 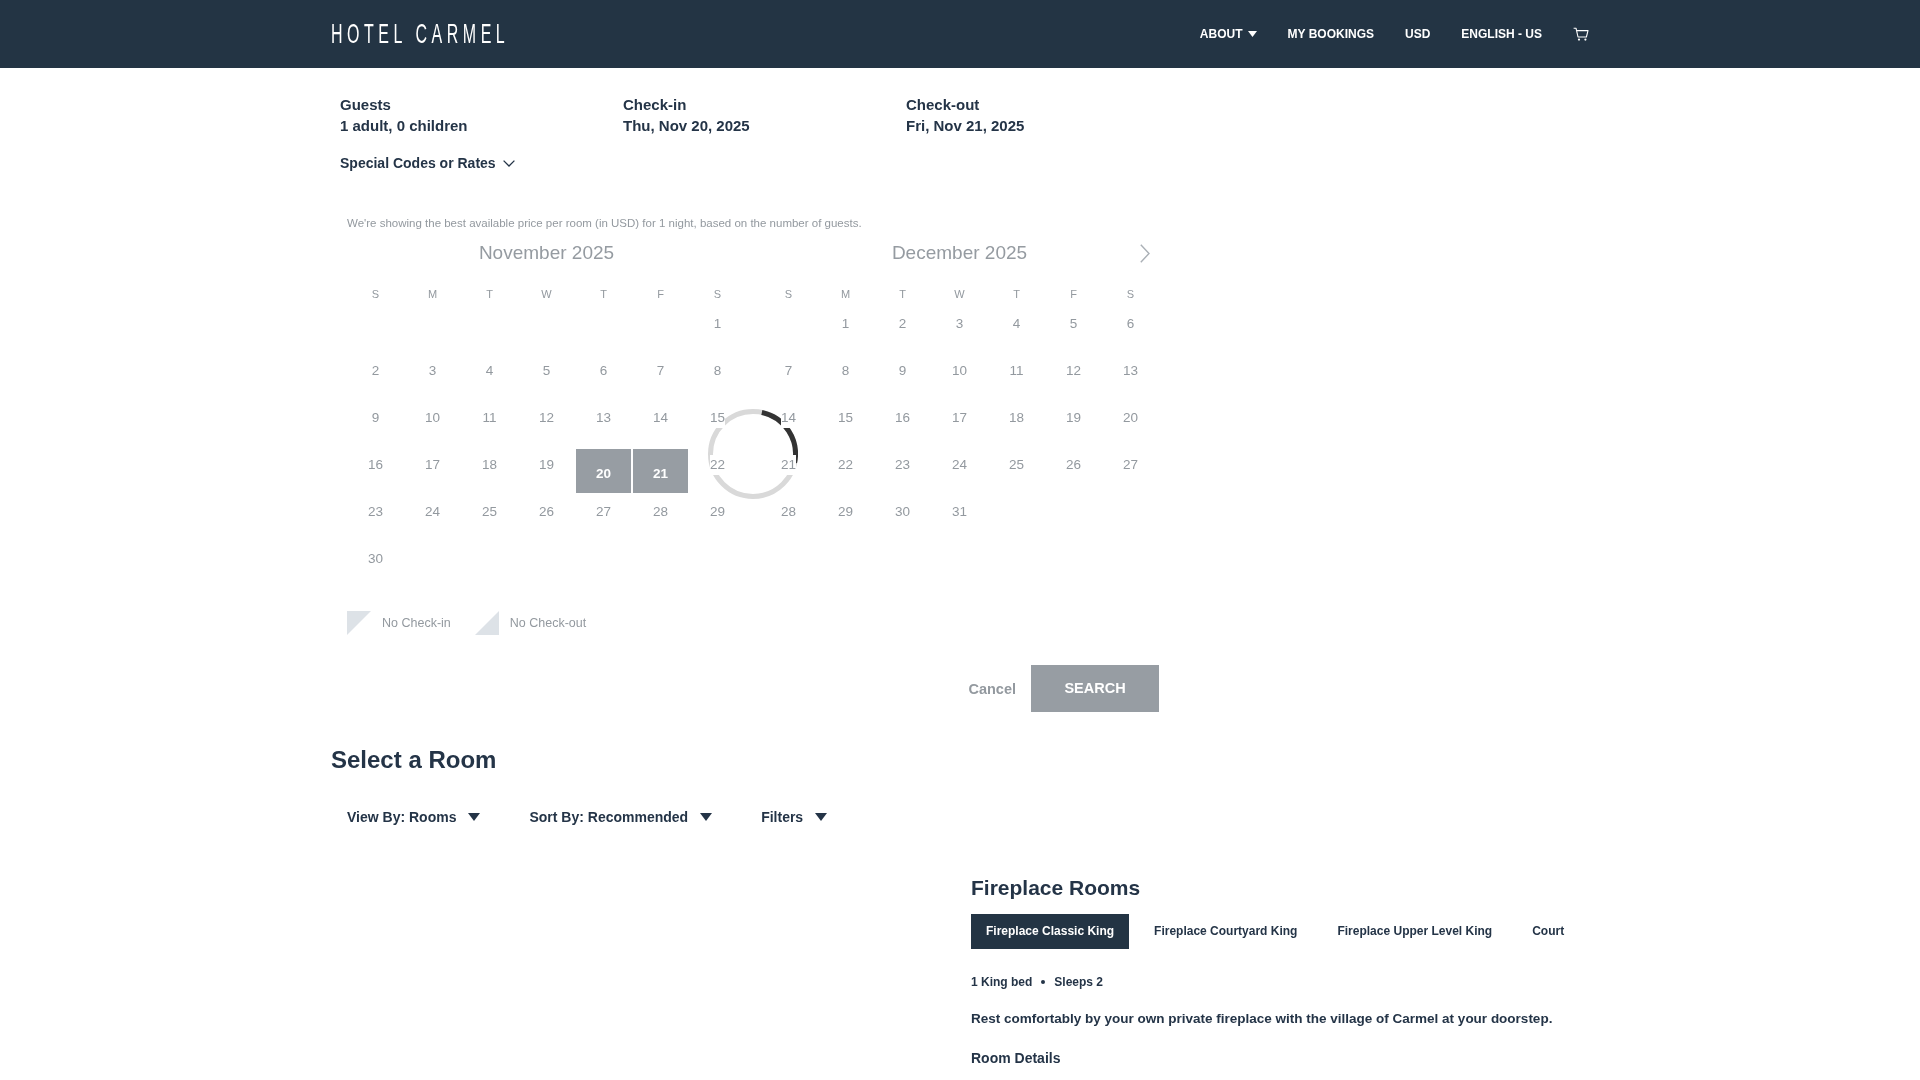 I want to click on booking-field: Check-out Fri, Nov 21, 2025, so click(x=965, y=115).